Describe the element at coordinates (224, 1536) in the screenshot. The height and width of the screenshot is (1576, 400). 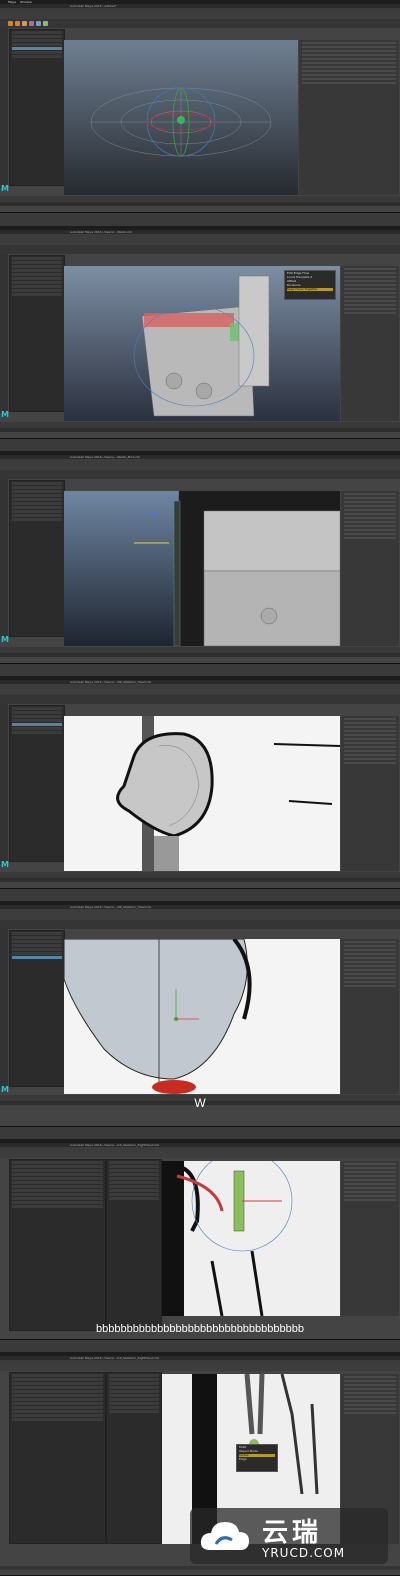
I see `cloud-logo-icon` at that location.